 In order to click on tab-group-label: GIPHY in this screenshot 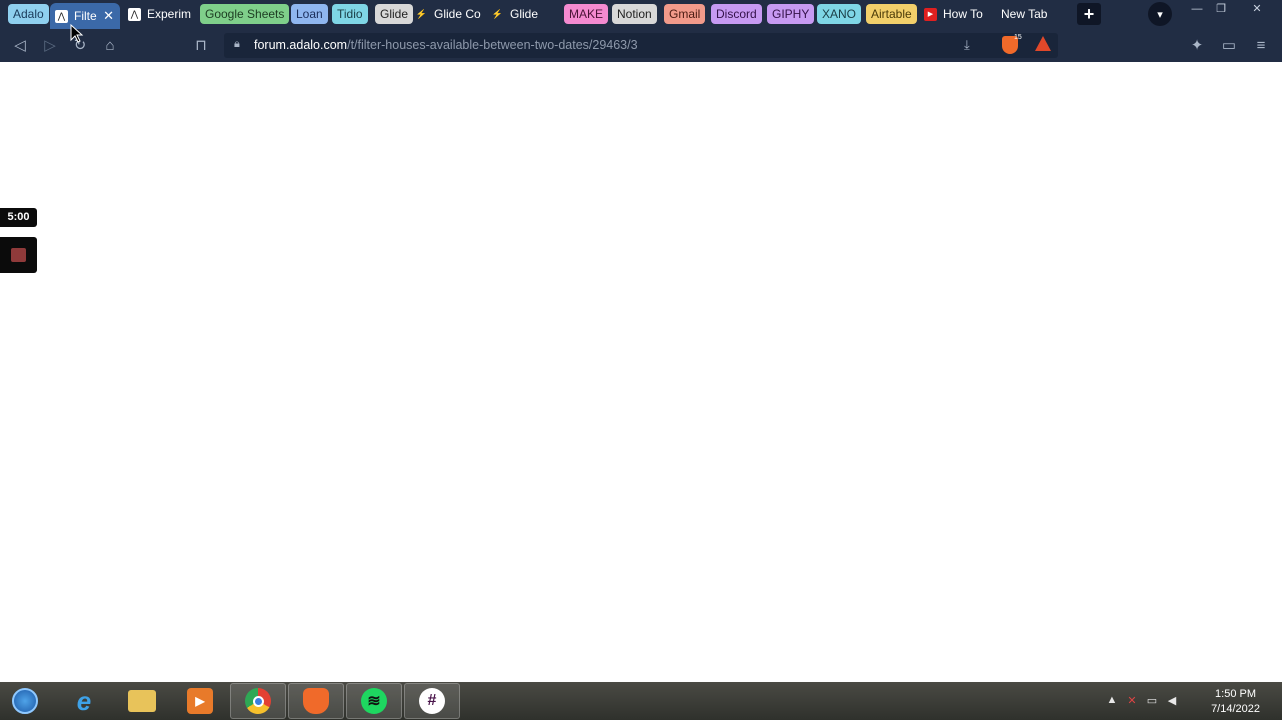, I will do `click(791, 14)`.